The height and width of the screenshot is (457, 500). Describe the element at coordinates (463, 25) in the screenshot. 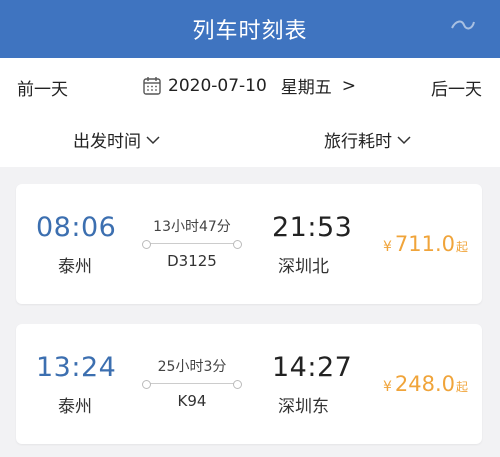

I see `share-icon` at that location.